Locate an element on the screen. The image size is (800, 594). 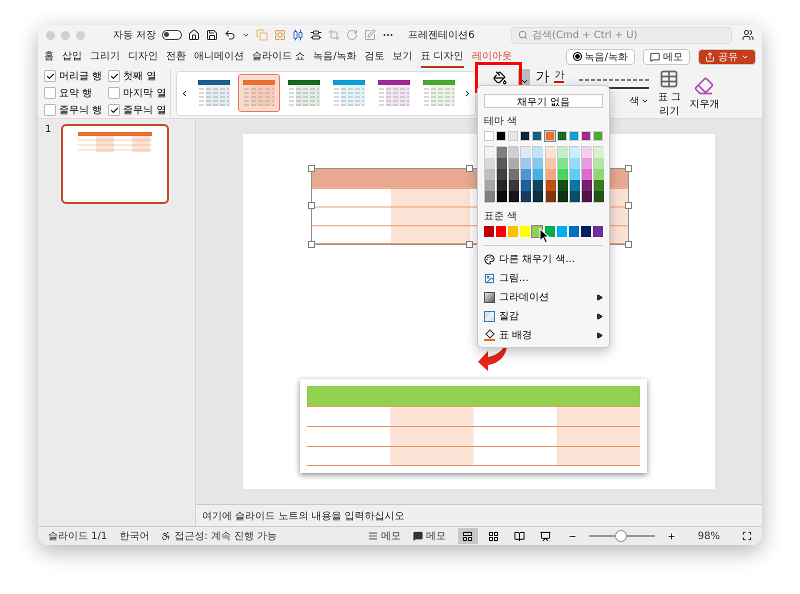
no-fill-button: 채우기 없음 is located at coordinates (543, 101).